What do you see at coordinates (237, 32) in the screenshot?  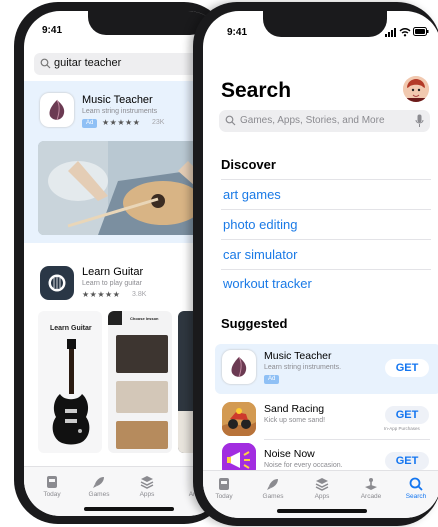 I see `front-status-time: 9:41` at bounding box center [237, 32].